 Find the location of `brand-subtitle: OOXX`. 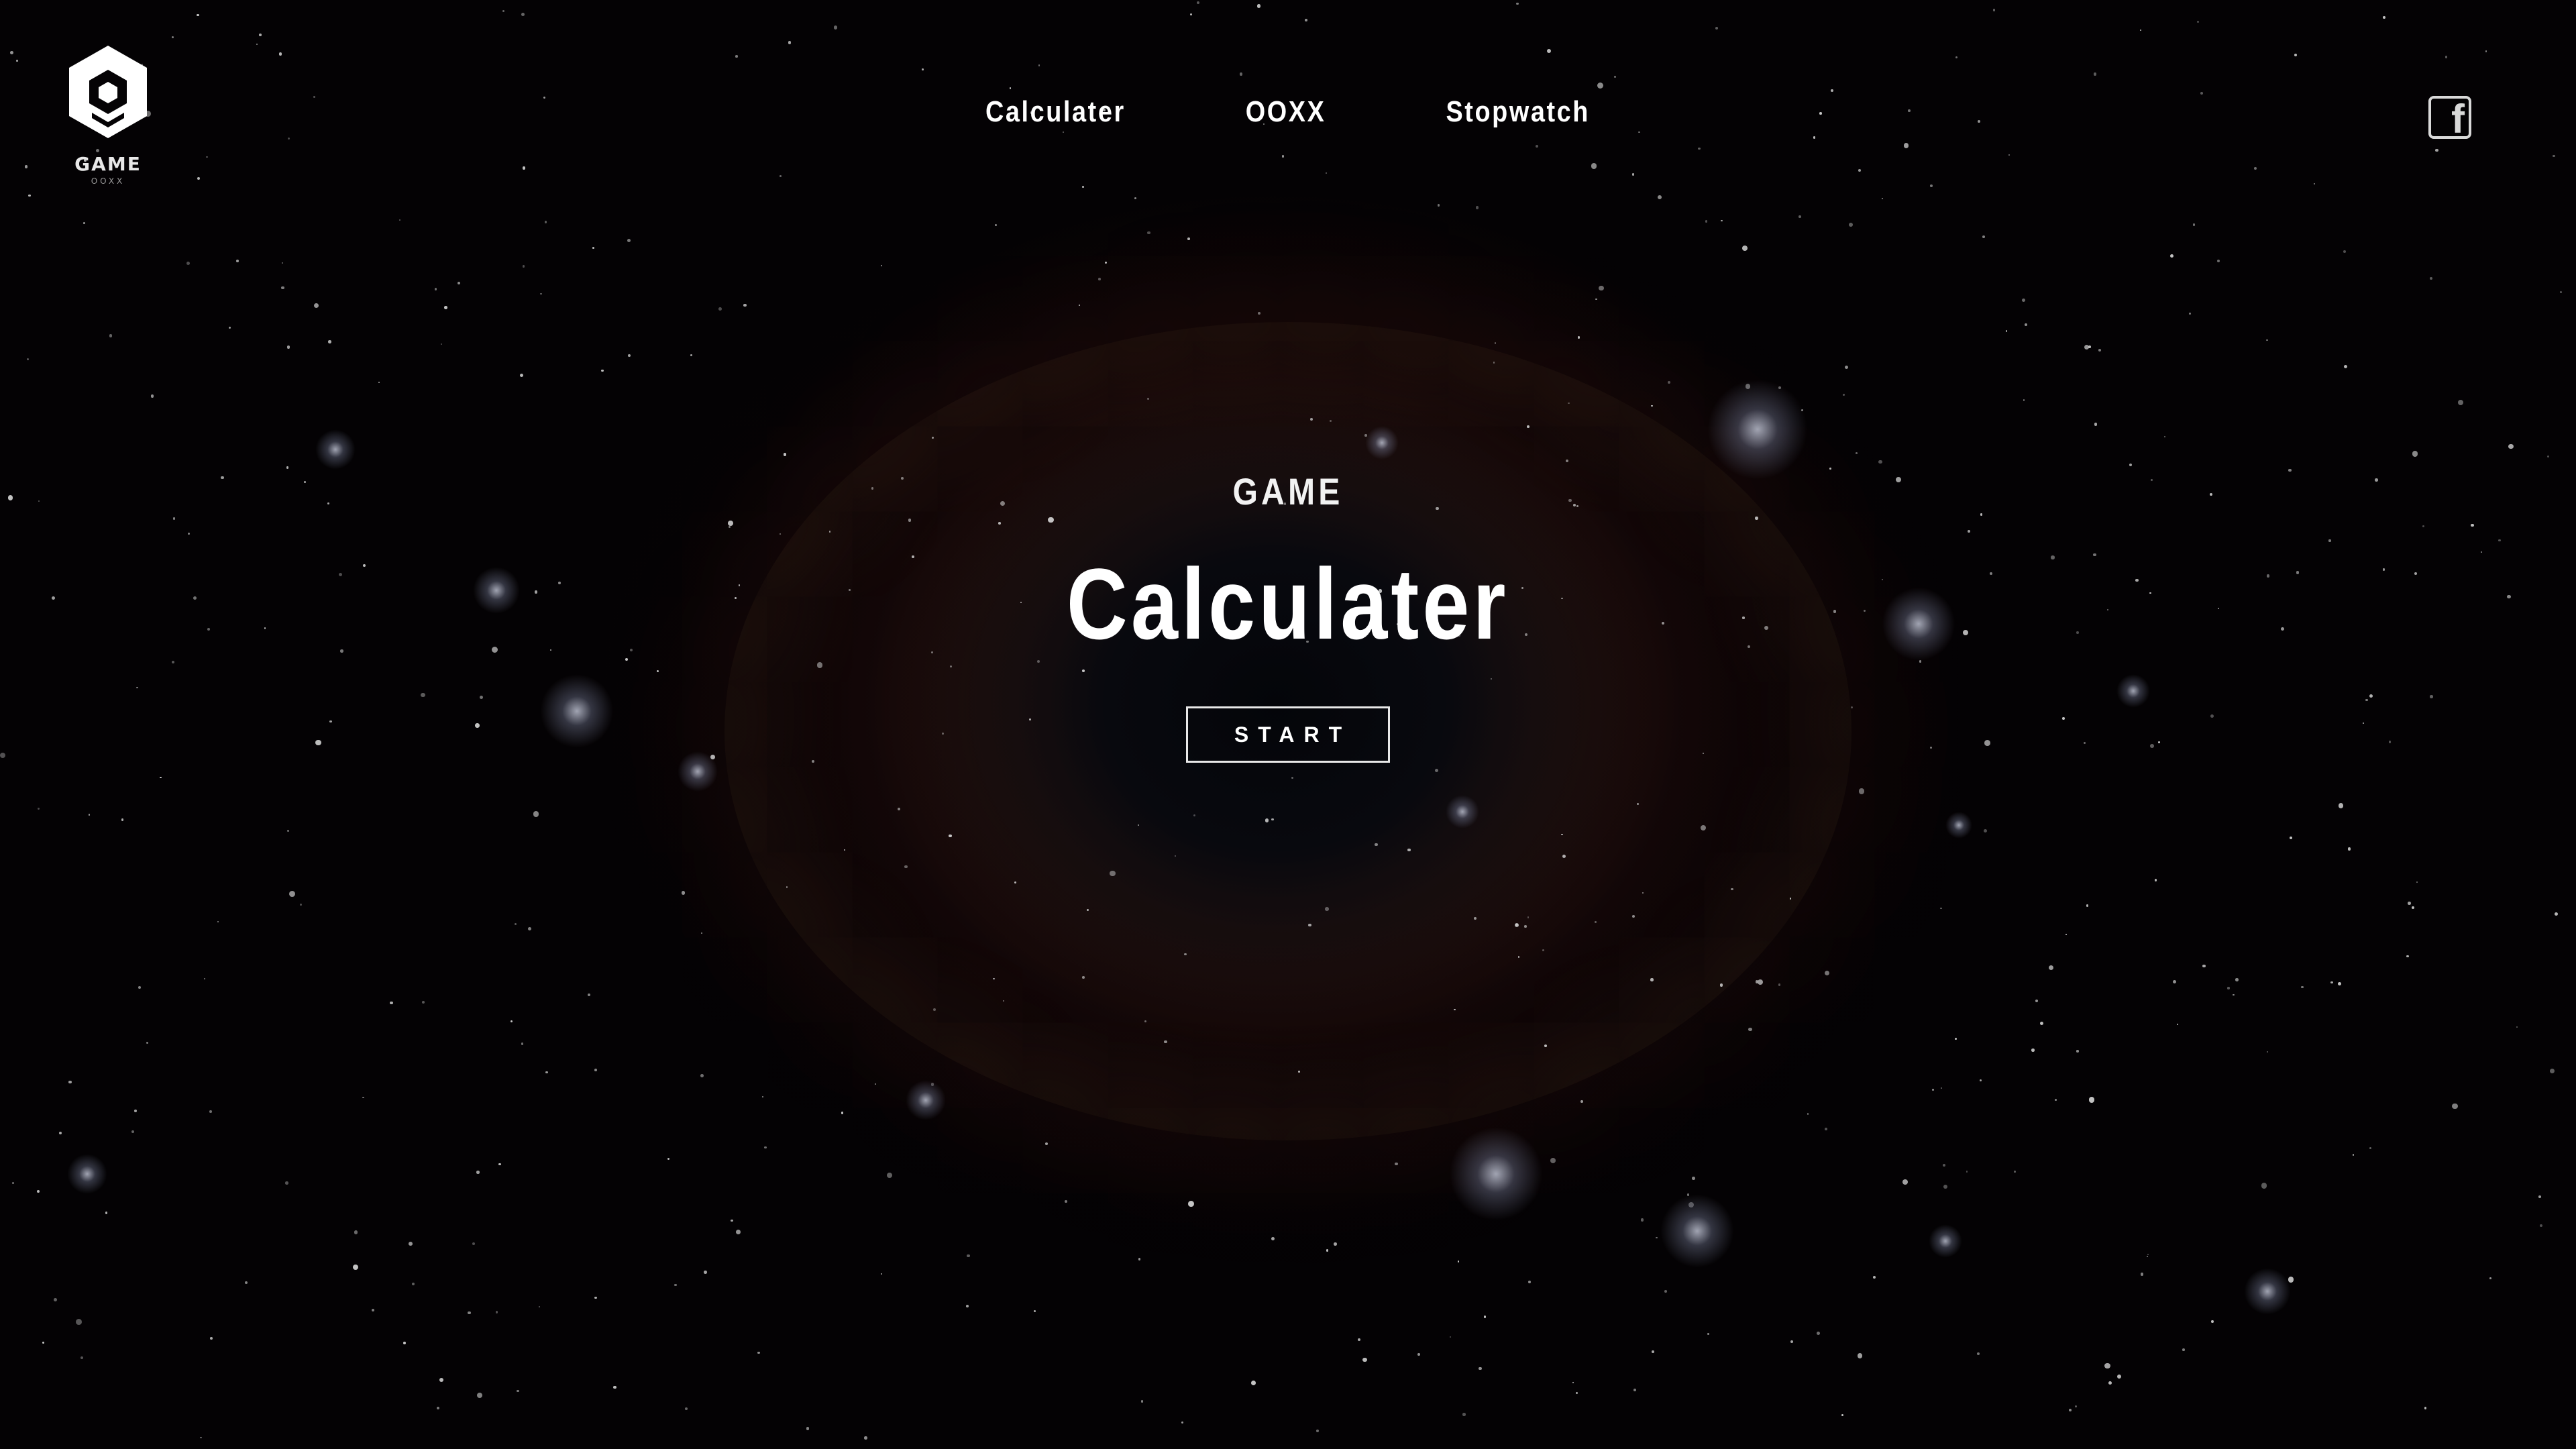

brand-subtitle: OOXX is located at coordinates (108, 181).